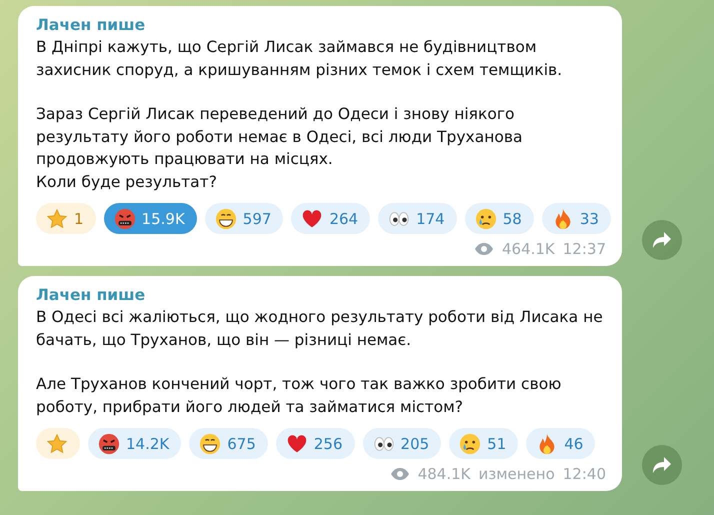 This screenshot has width=714, height=515. I want to click on reaction-button: 675, so click(228, 443).